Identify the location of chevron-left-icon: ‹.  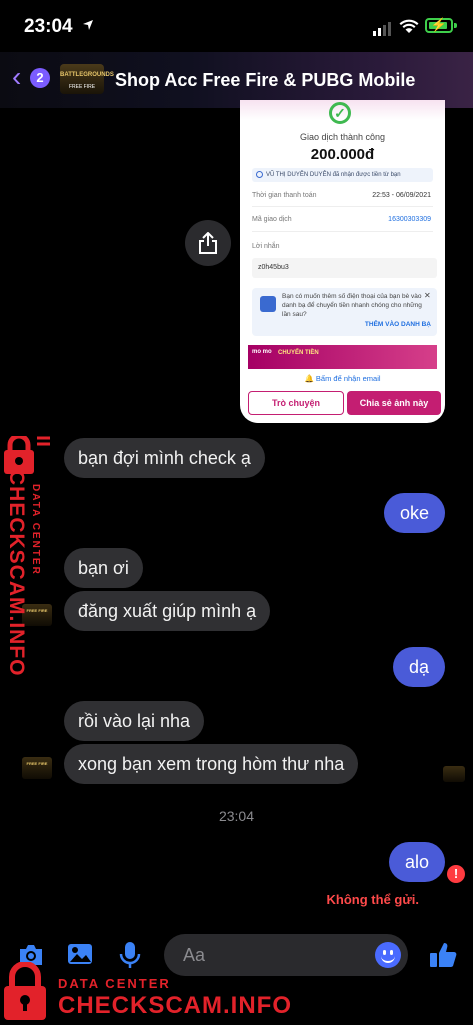
(16, 77).